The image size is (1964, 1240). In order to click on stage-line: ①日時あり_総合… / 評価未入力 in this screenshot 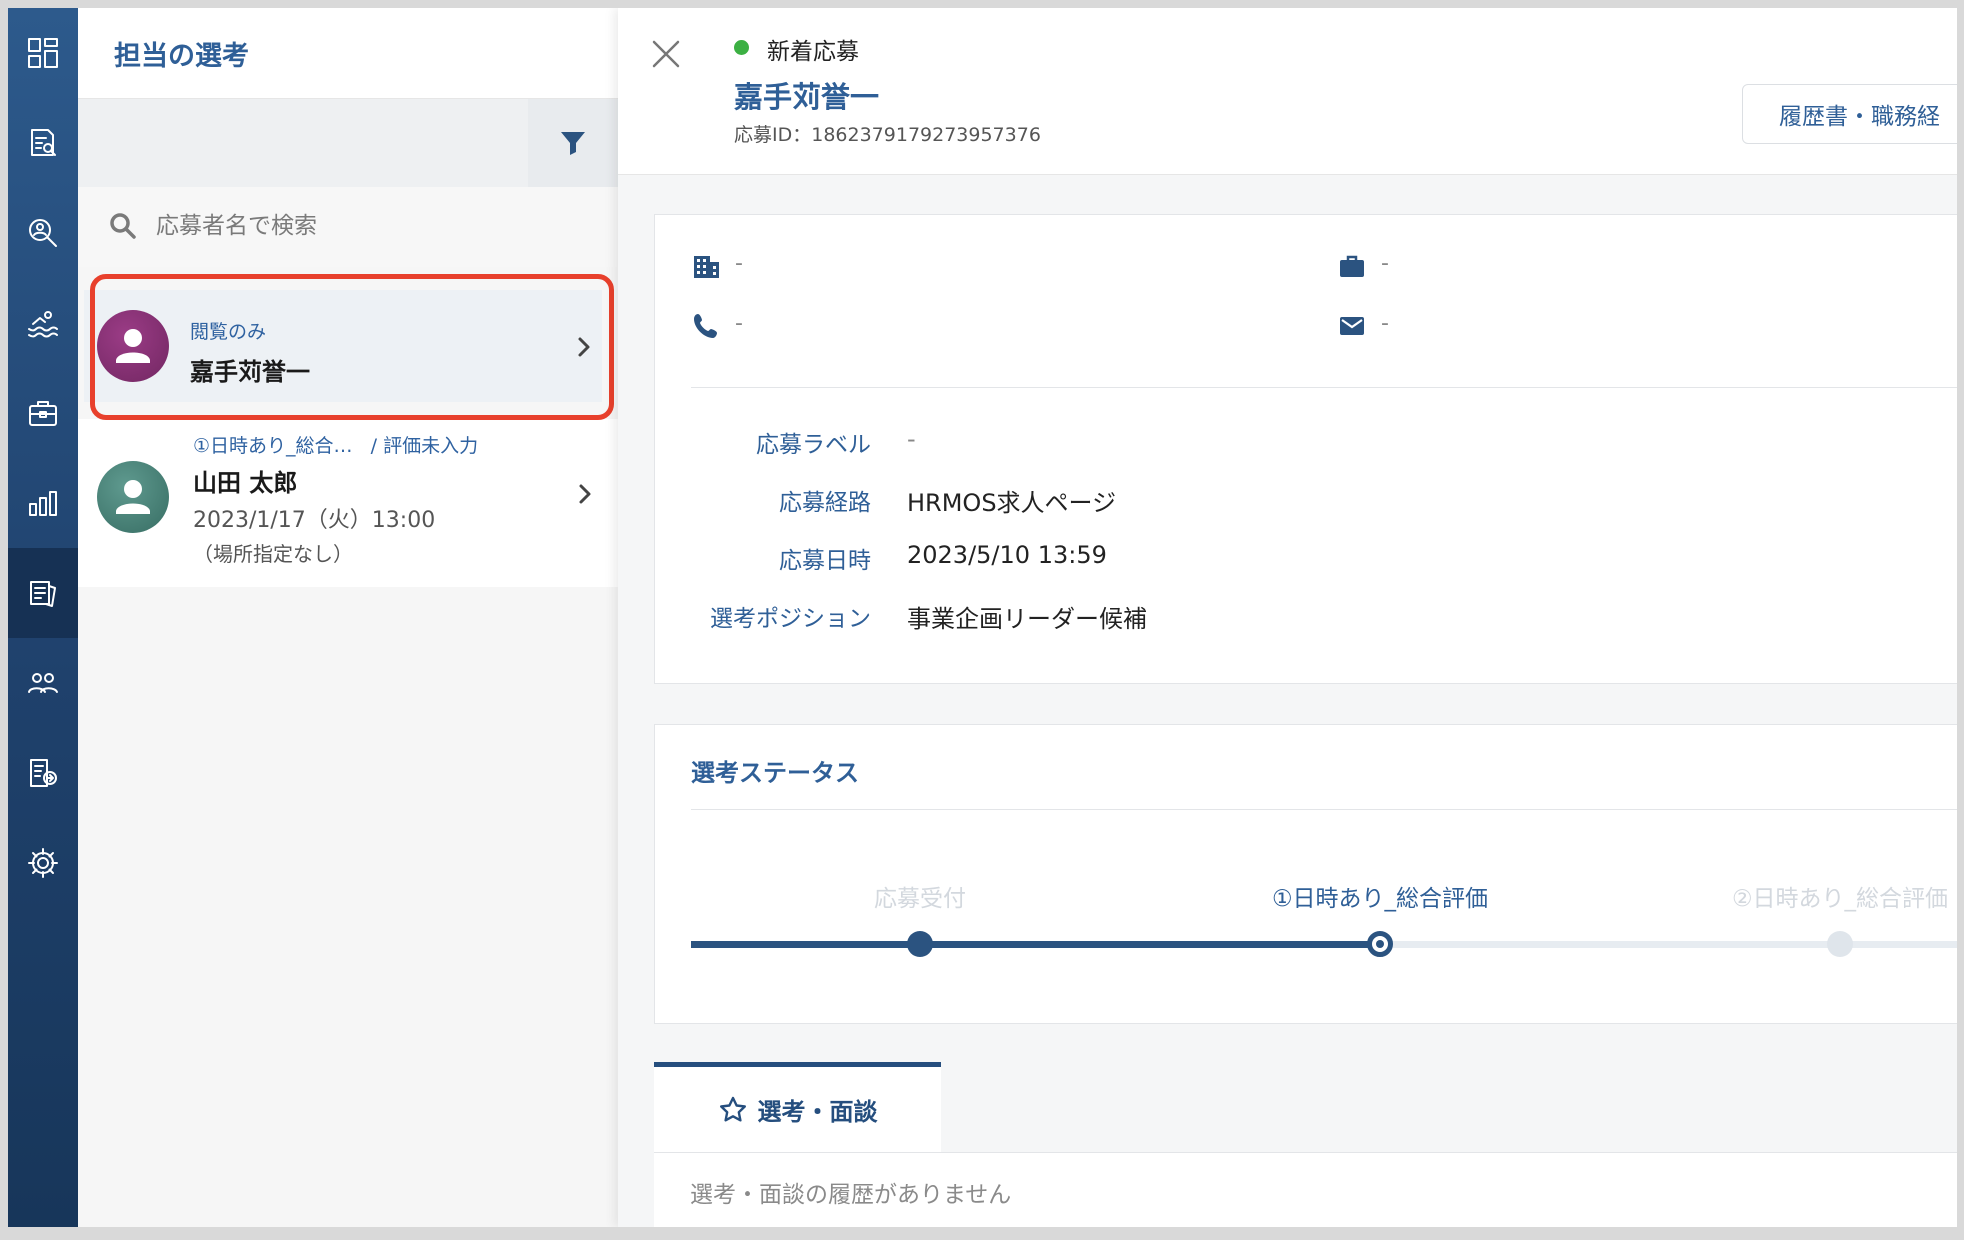, I will do `click(335, 444)`.